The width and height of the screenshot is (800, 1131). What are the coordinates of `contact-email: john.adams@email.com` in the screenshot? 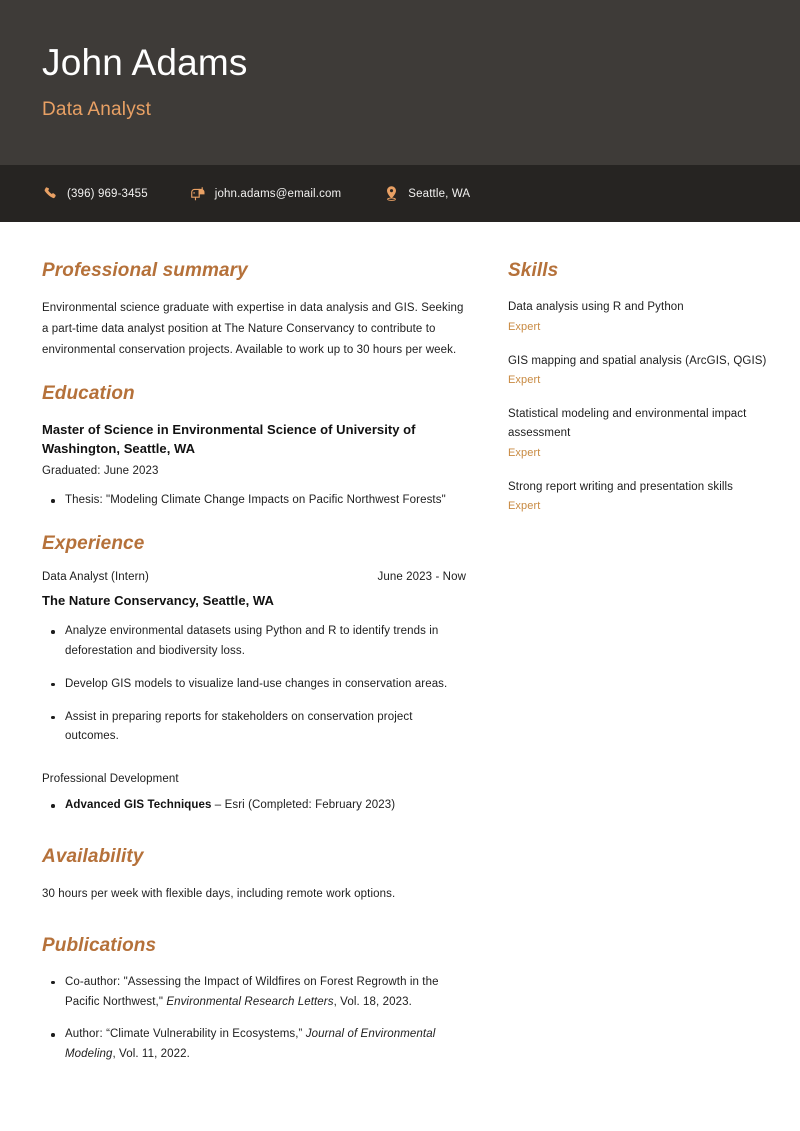 It's located at (266, 193).